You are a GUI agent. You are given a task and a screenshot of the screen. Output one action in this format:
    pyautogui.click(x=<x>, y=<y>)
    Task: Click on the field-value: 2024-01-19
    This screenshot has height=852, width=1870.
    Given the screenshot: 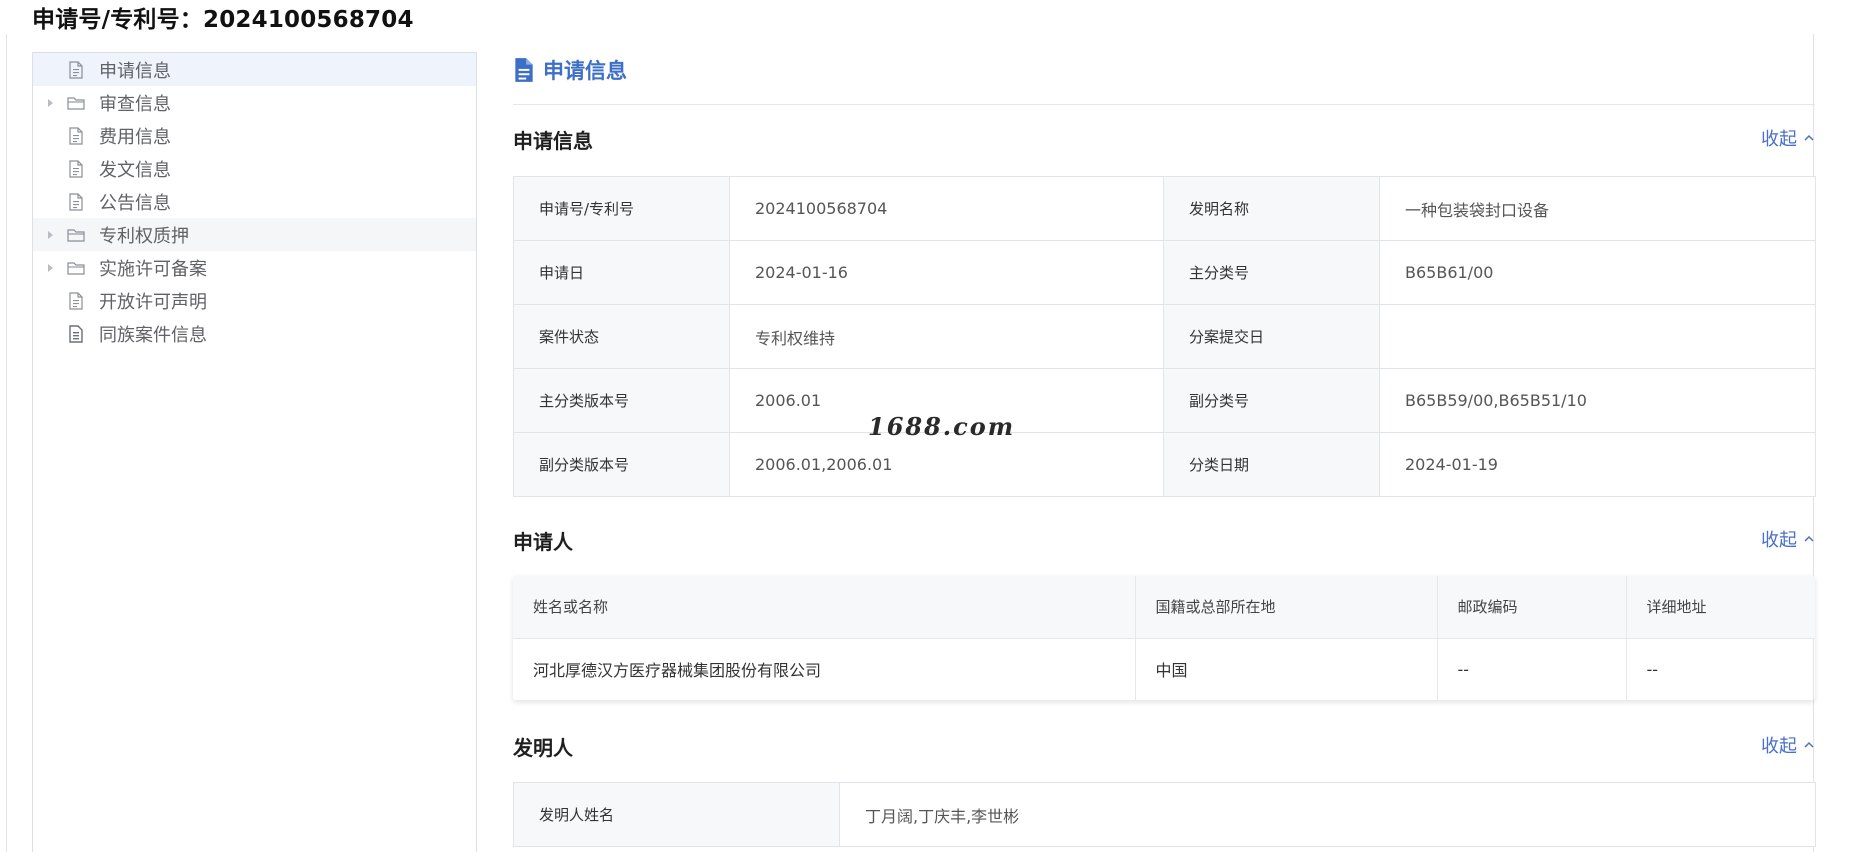 What is the action you would take?
    pyautogui.click(x=1597, y=464)
    